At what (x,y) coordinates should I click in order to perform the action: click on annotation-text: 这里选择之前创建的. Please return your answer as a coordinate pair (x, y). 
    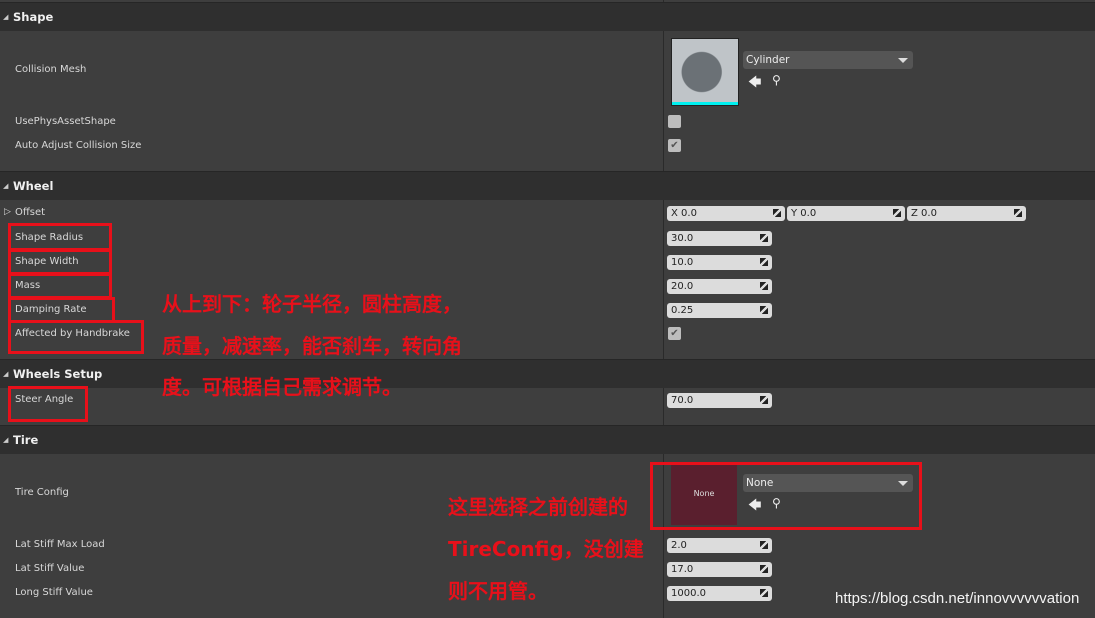
    Looking at the image, I should click on (538, 507).